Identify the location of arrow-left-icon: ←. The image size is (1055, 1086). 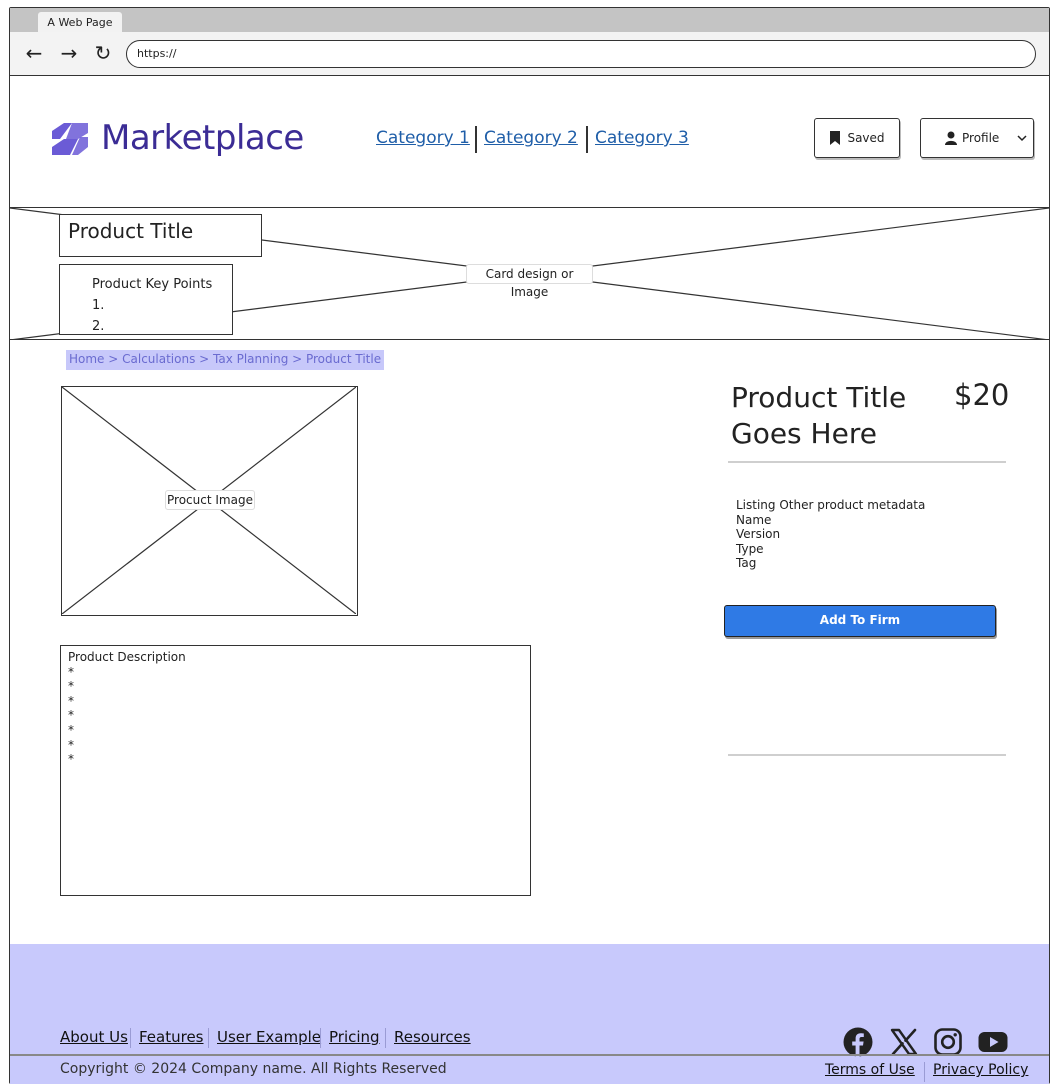
(34, 53).